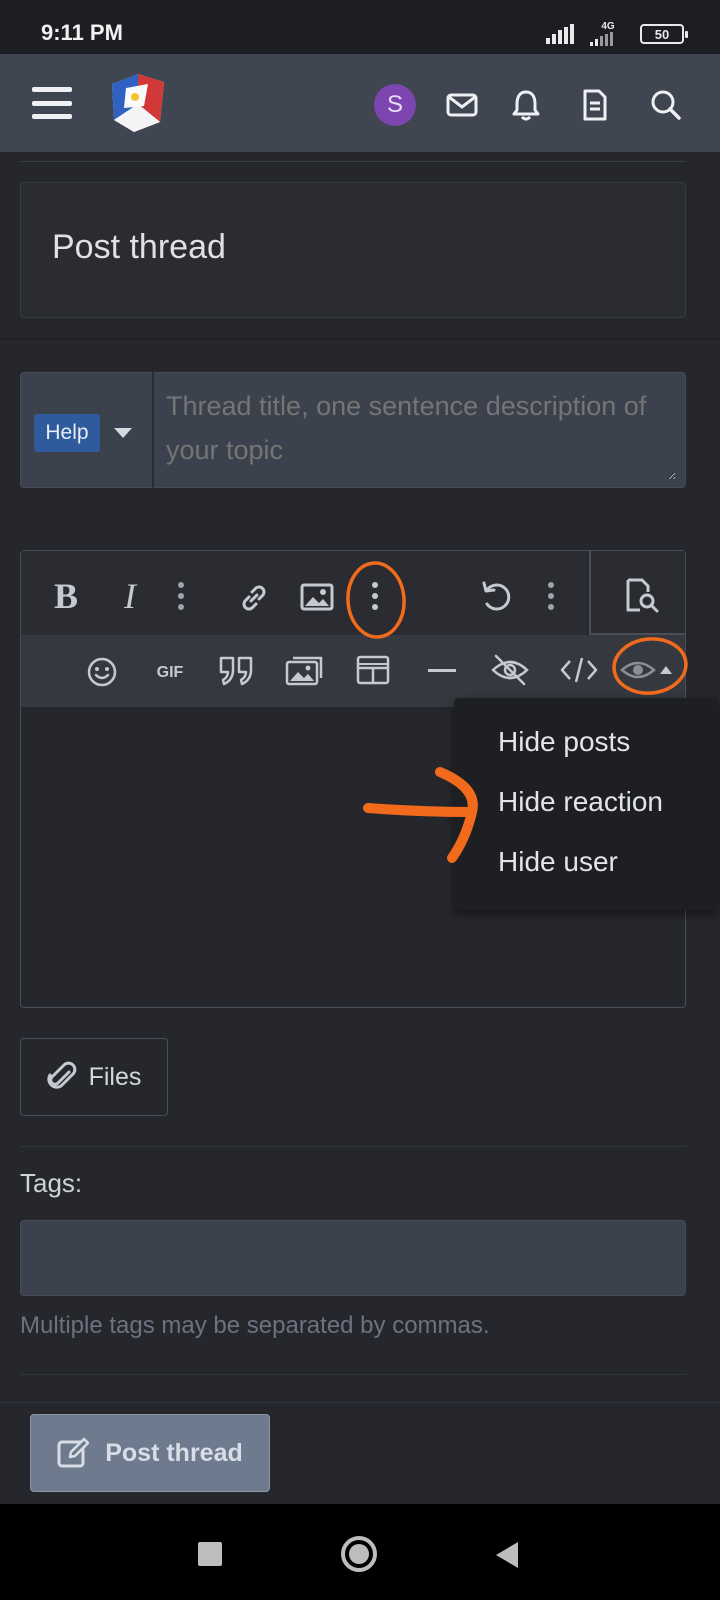  I want to click on tags-label: Tags:, so click(51, 1183).